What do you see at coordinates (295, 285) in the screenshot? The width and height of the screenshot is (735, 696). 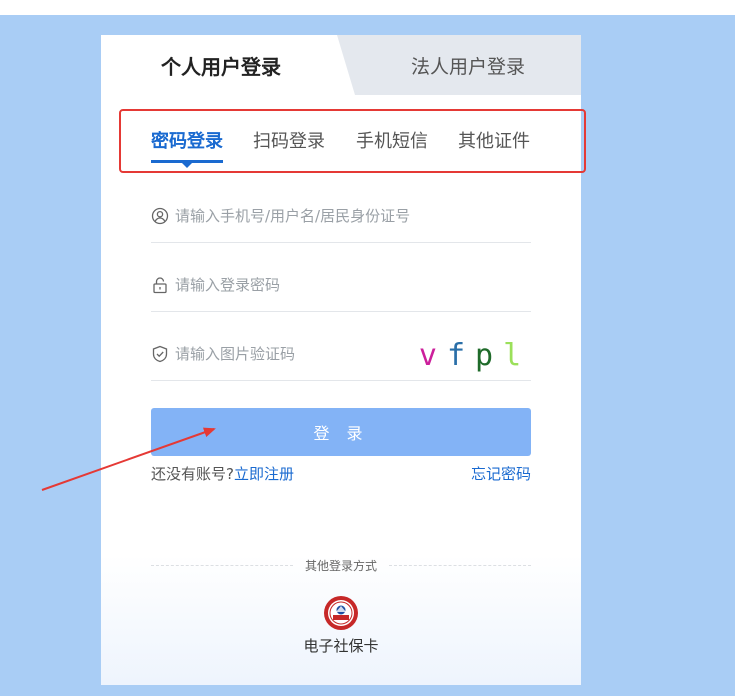 I see `password-input` at bounding box center [295, 285].